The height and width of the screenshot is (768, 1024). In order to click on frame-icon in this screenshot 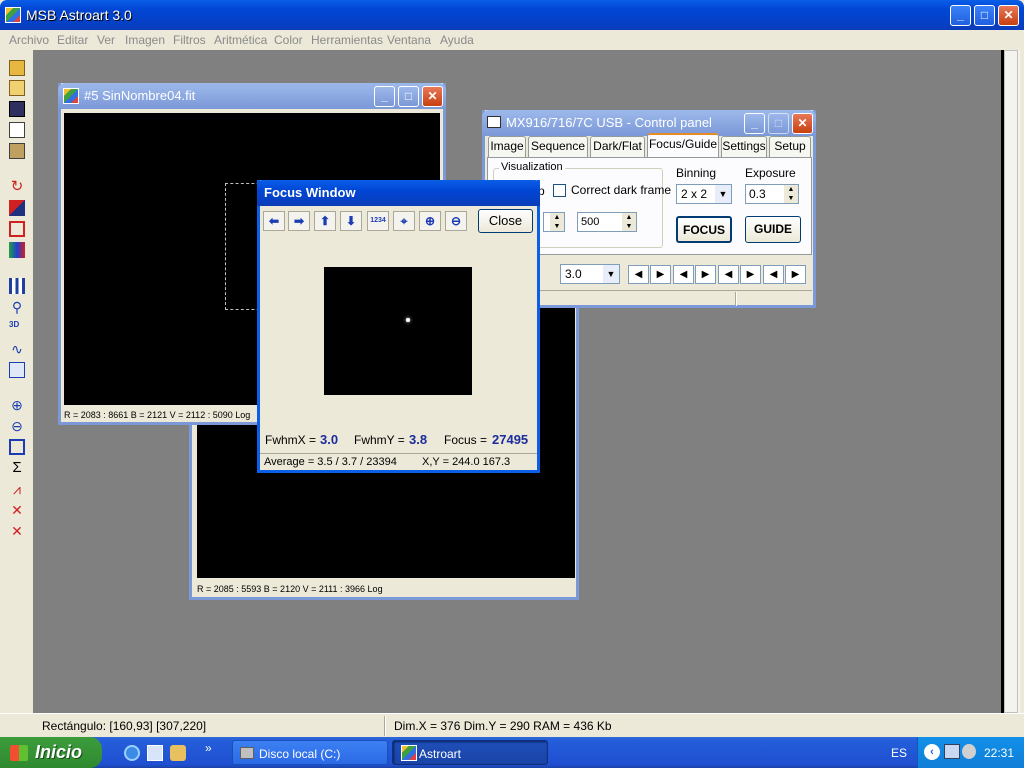, I will do `click(17, 229)`.